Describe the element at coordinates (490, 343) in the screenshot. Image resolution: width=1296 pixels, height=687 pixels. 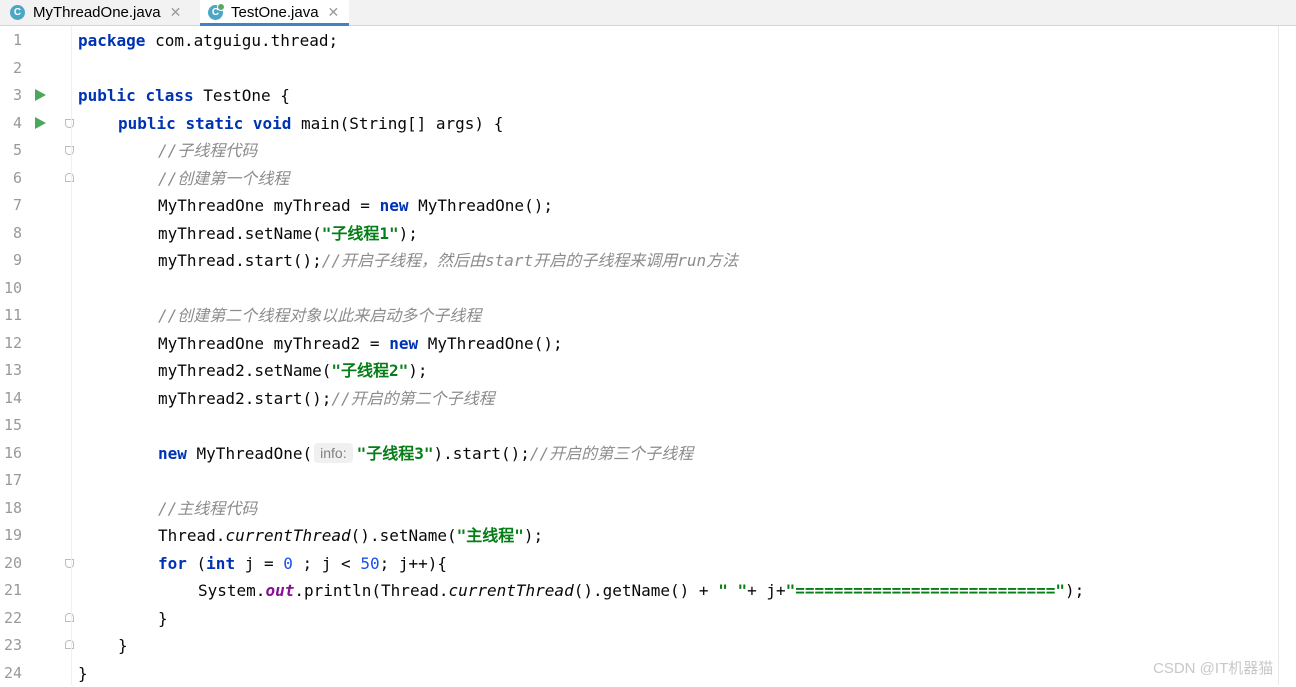
I see `code-text: MyThreadOne();` at that location.